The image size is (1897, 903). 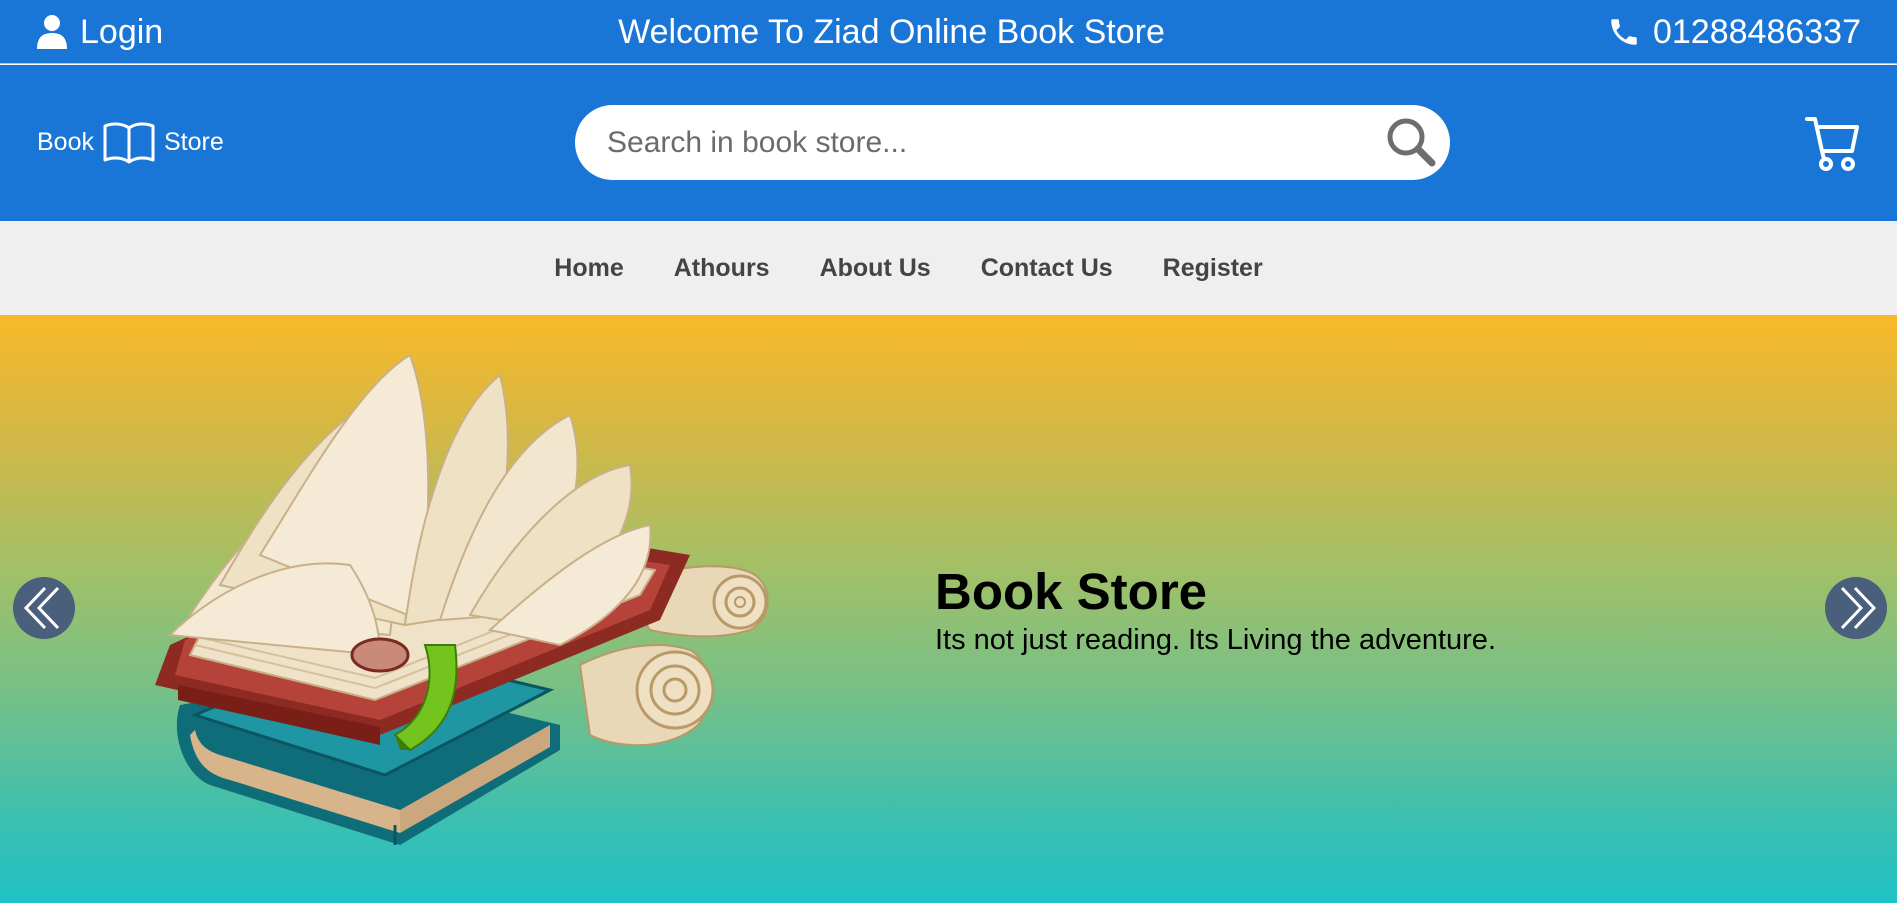 What do you see at coordinates (891, 32) in the screenshot?
I see `welcome-text: Welcome To Ziad Online Book Store` at bounding box center [891, 32].